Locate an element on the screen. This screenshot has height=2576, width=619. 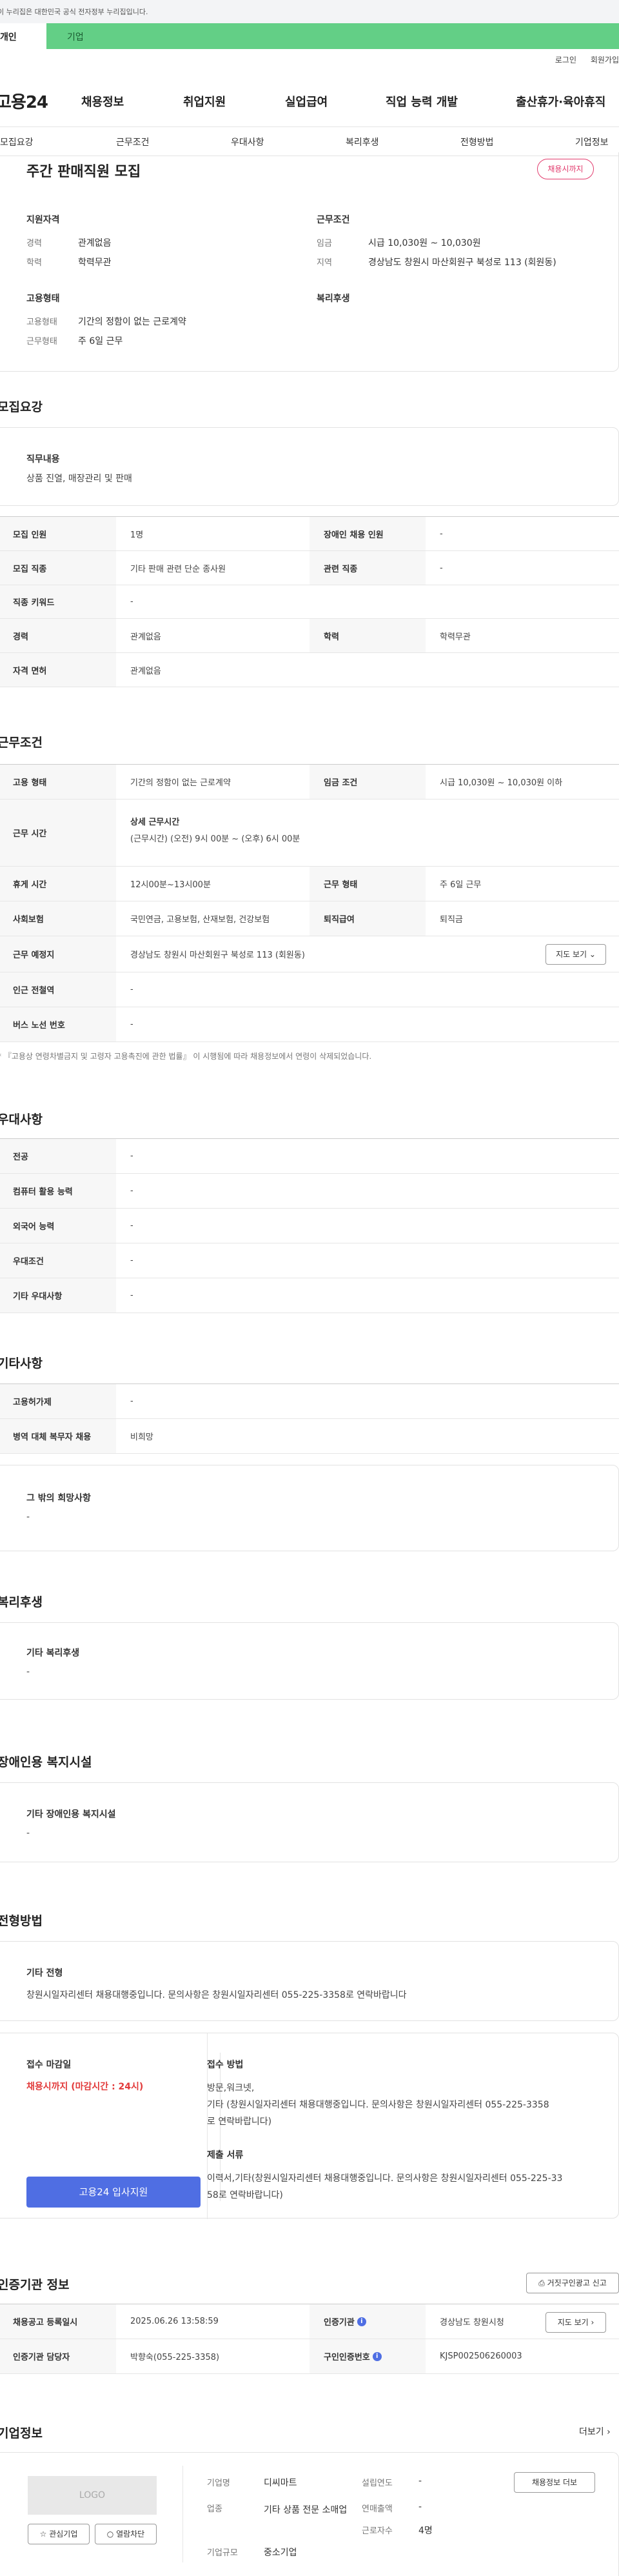
map-button: 지도 보기 ⌄ is located at coordinates (575, 954).